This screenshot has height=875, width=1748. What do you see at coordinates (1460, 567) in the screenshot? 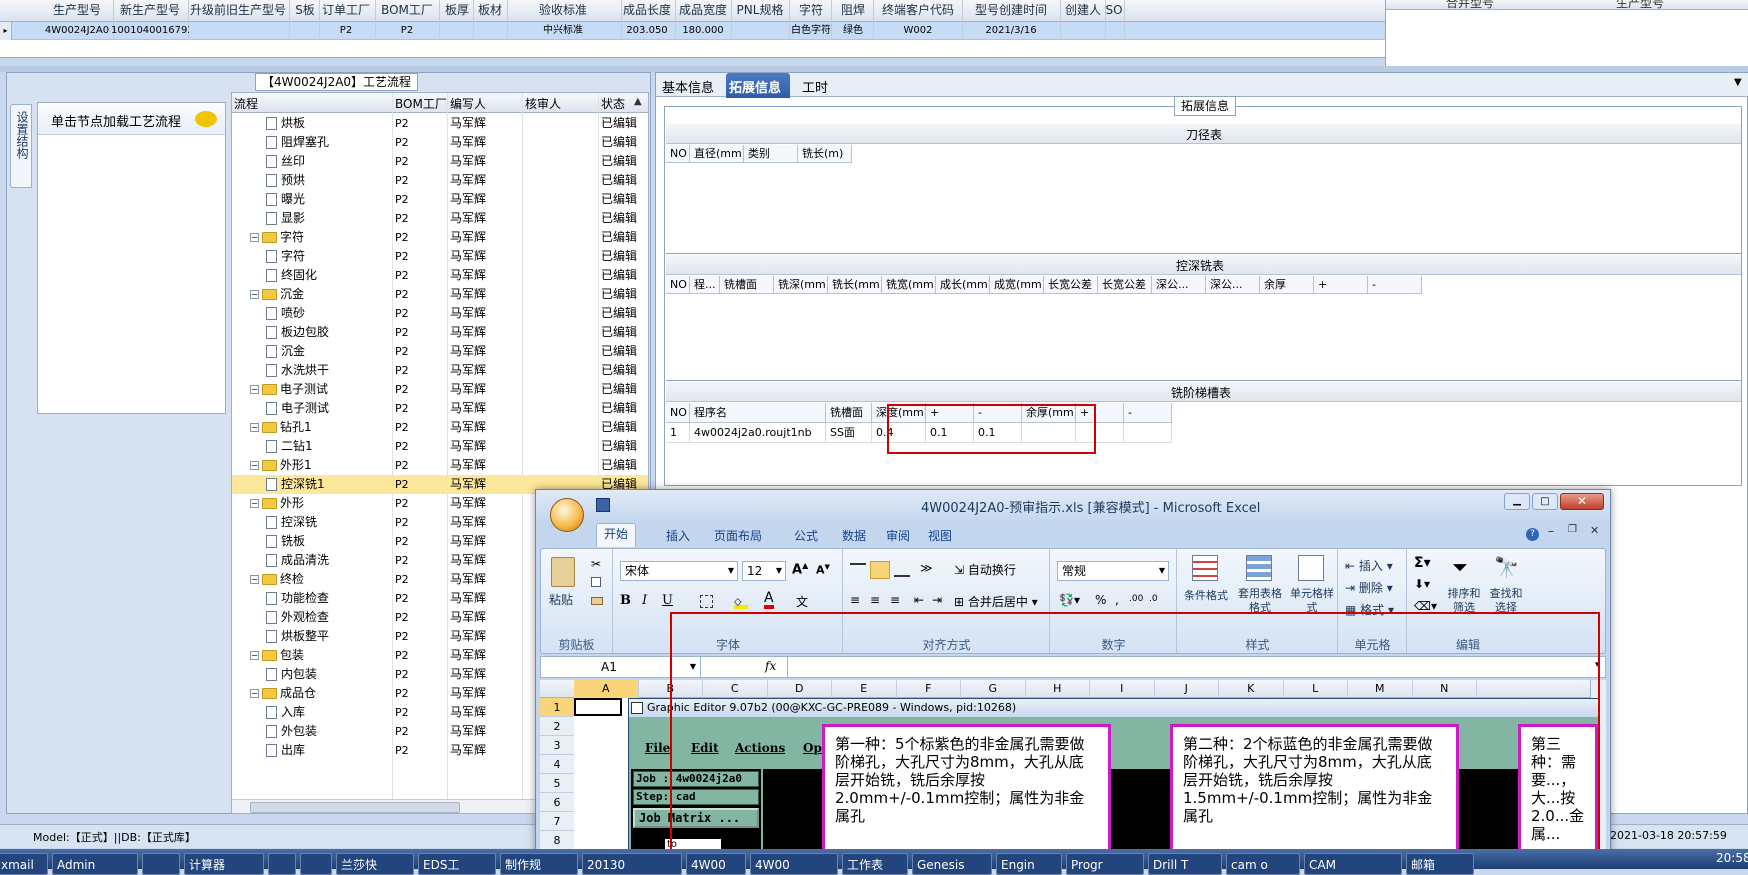
I see `sort-filter-icon: ⏷` at bounding box center [1460, 567].